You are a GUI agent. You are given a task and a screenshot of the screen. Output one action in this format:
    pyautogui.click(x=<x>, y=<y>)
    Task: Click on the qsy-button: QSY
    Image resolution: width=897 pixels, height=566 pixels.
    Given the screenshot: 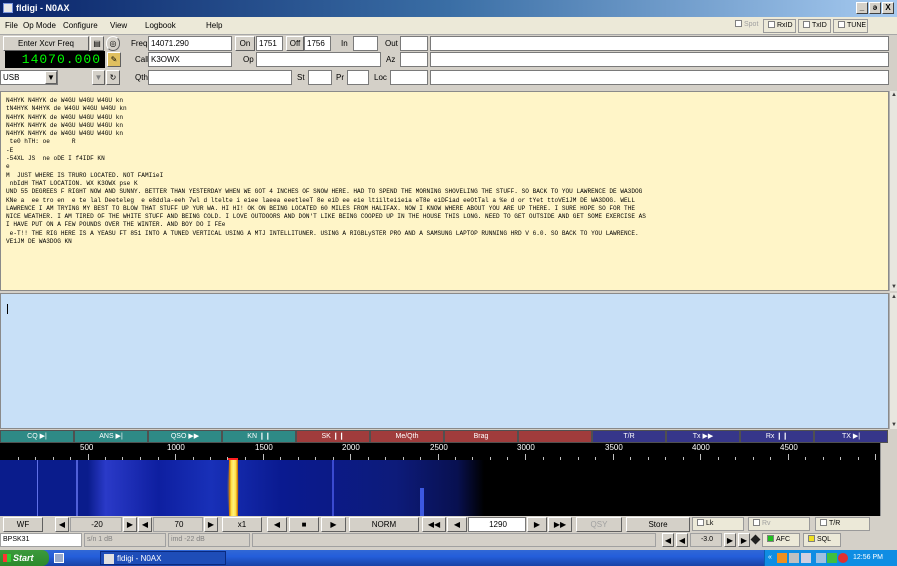 What is the action you would take?
    pyautogui.click(x=599, y=524)
    